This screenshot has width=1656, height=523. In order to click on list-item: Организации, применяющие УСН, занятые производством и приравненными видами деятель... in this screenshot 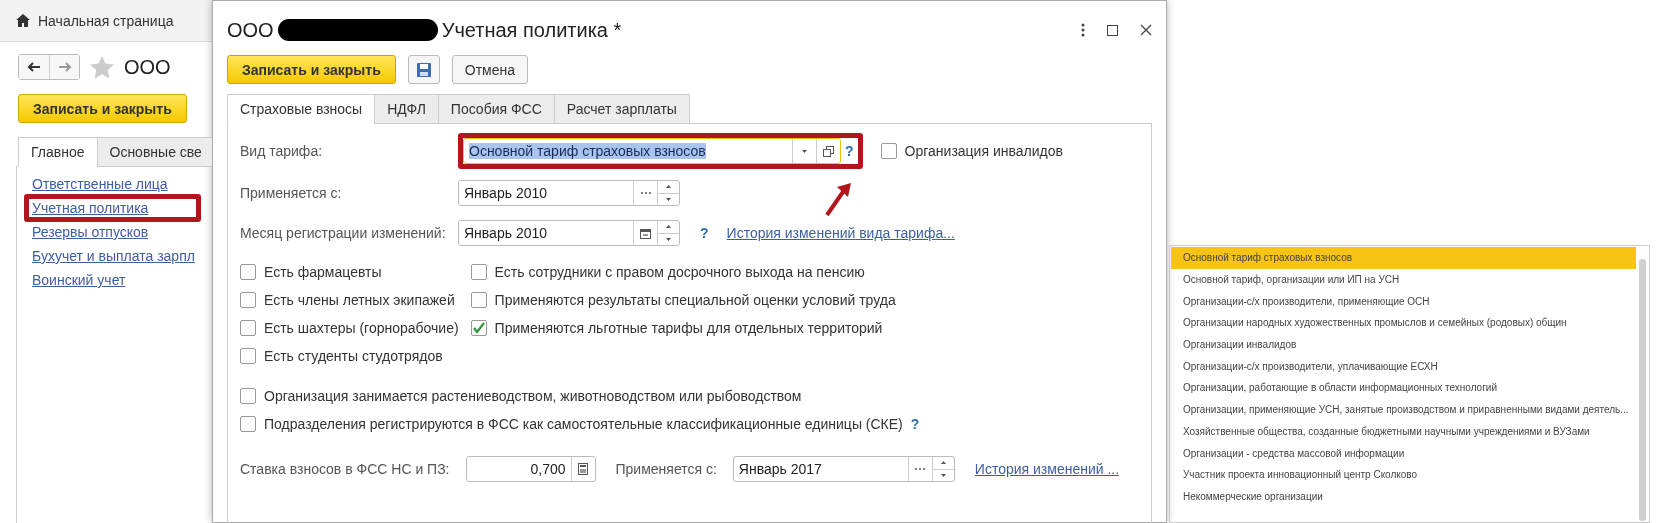, I will do `click(1403, 409)`.